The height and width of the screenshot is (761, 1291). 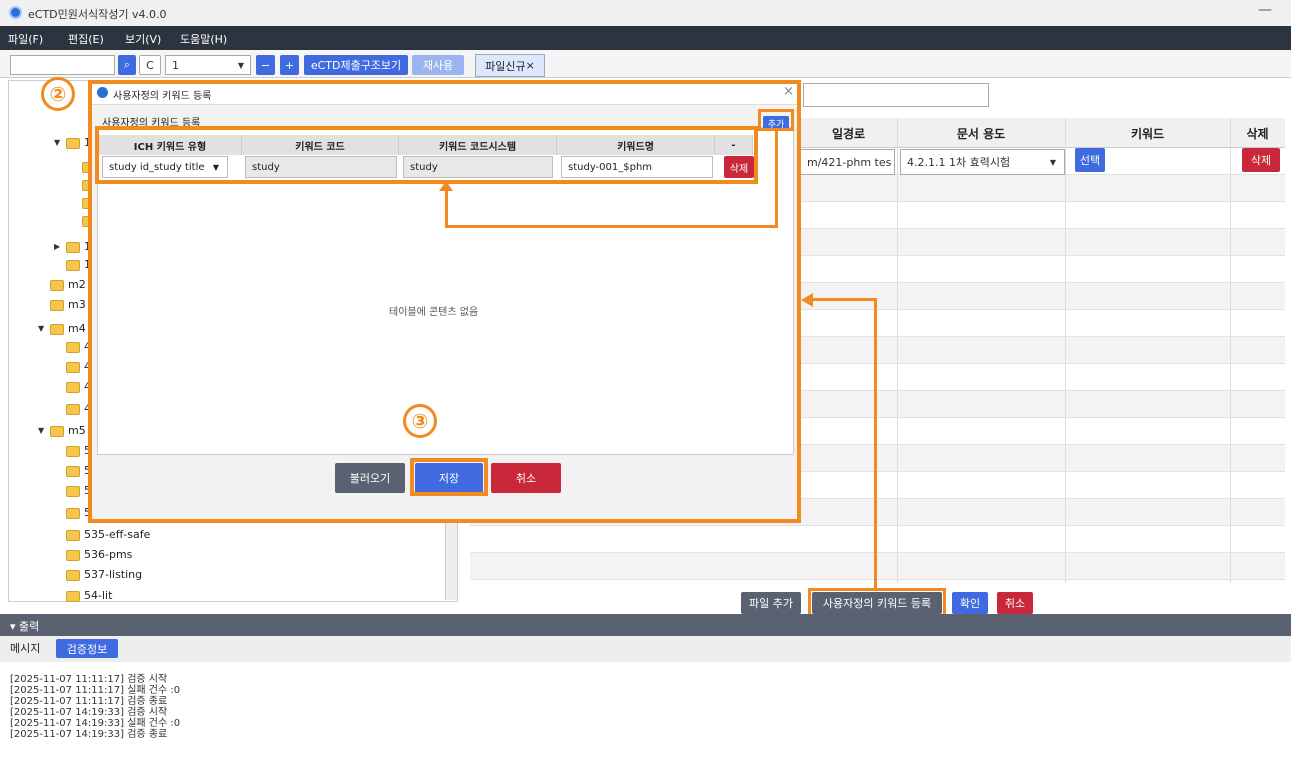 What do you see at coordinates (87, 648) in the screenshot?
I see `tab-validation: 검증정보` at bounding box center [87, 648].